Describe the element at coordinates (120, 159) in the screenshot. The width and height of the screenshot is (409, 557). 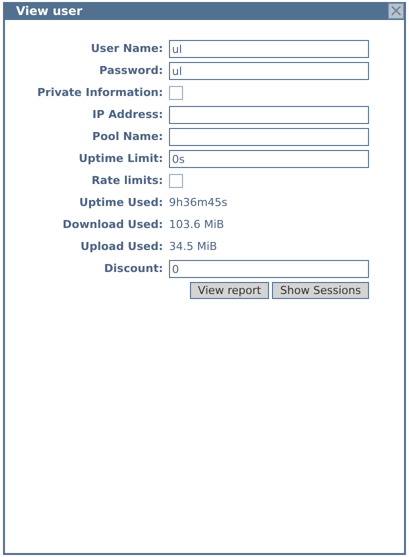
I see `field-label: Uptime Limit:` at that location.